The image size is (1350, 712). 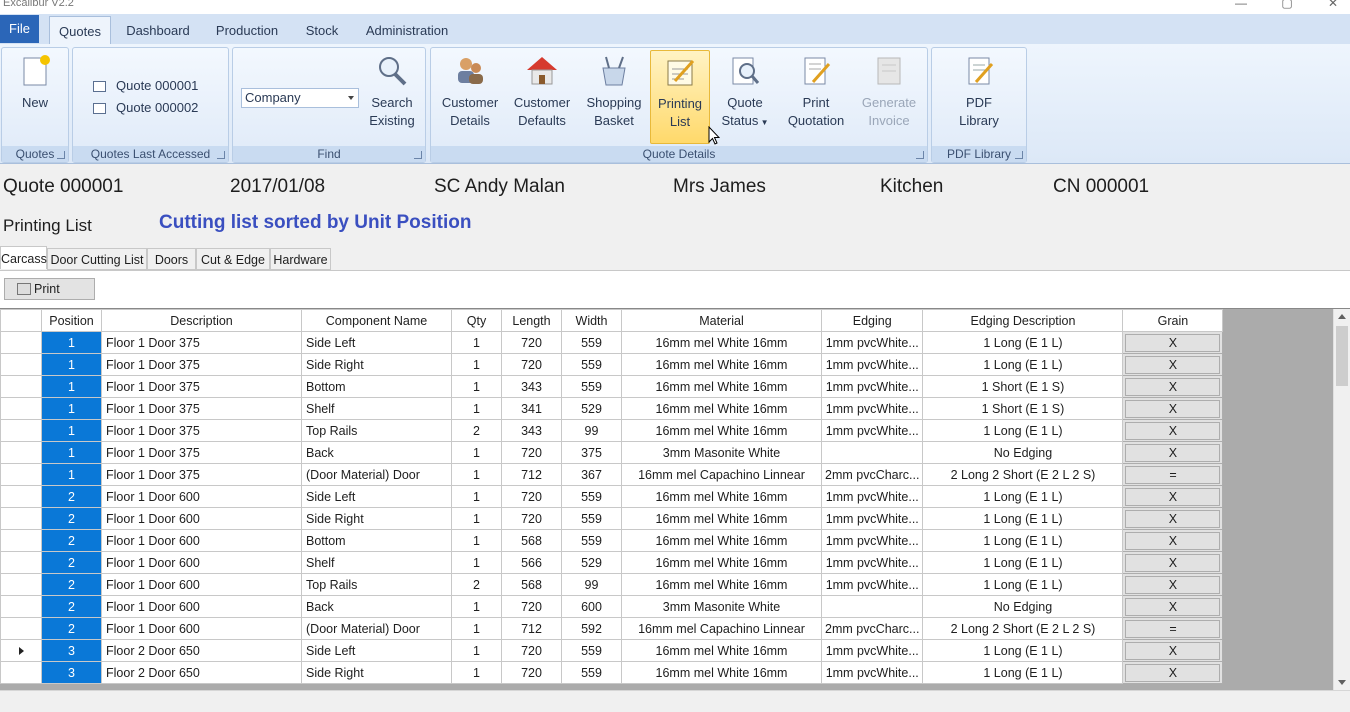 I want to click on table-cell: 3, so click(x=71, y=672).